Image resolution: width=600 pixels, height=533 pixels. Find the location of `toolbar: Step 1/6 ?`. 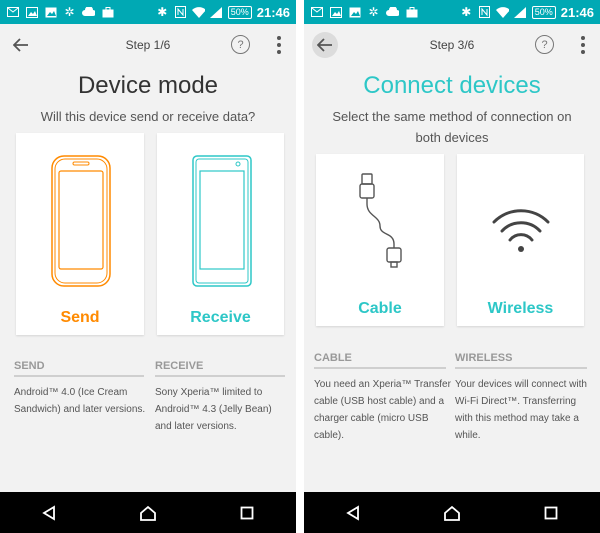

toolbar: Step 1/6 ? is located at coordinates (148, 45).